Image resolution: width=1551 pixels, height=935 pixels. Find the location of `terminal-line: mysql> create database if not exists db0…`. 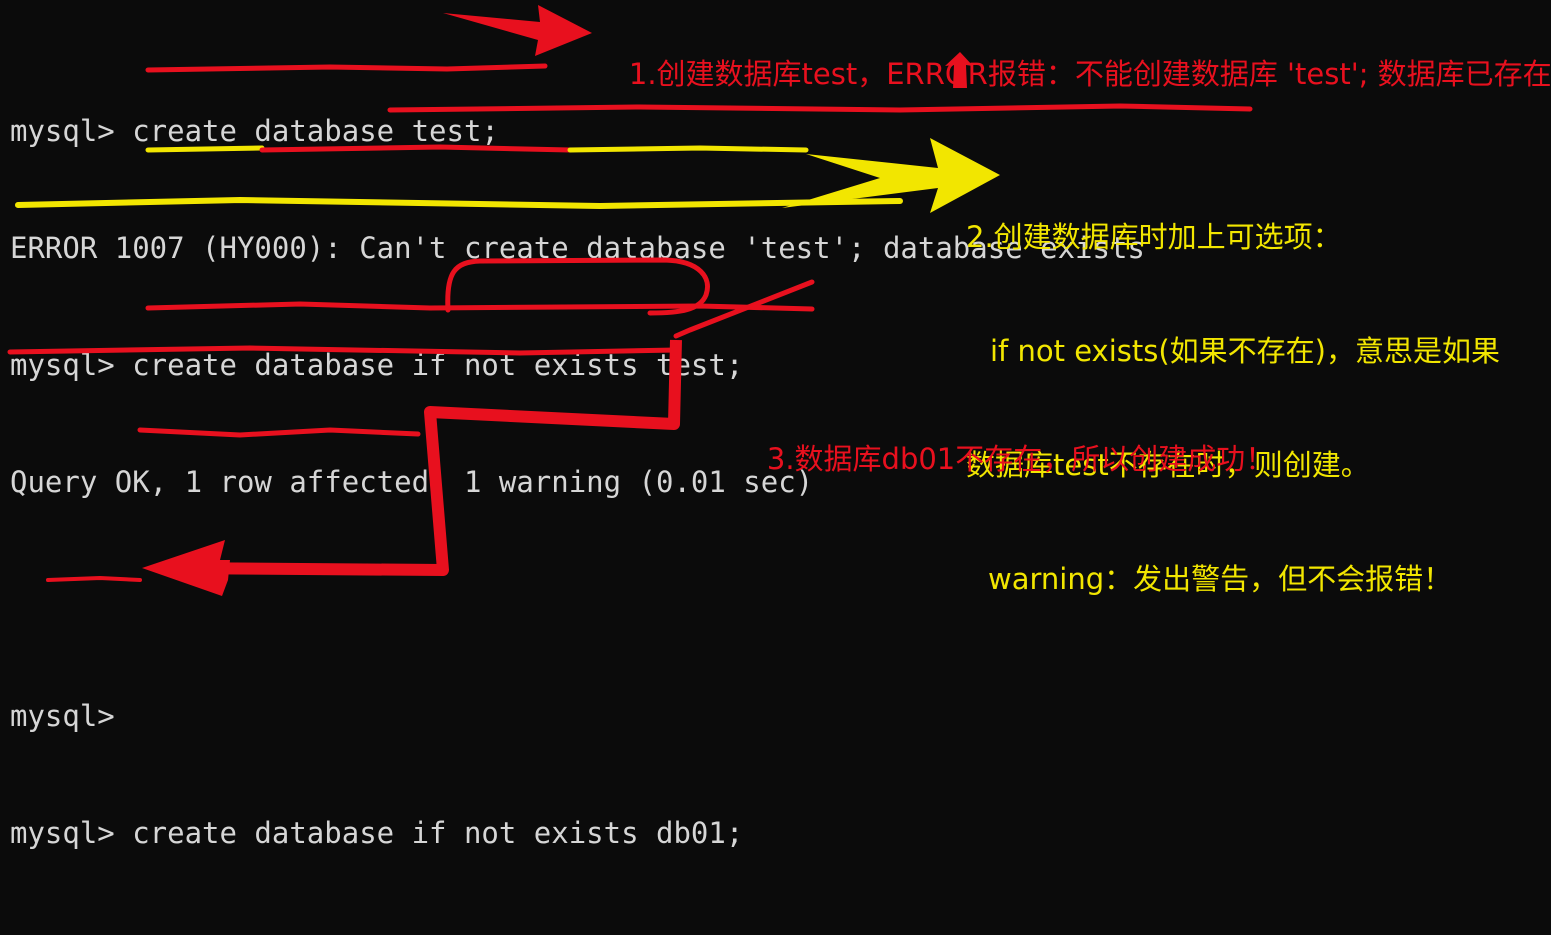

terminal-line: mysql> create database if not exists db0… is located at coordinates (377, 833).